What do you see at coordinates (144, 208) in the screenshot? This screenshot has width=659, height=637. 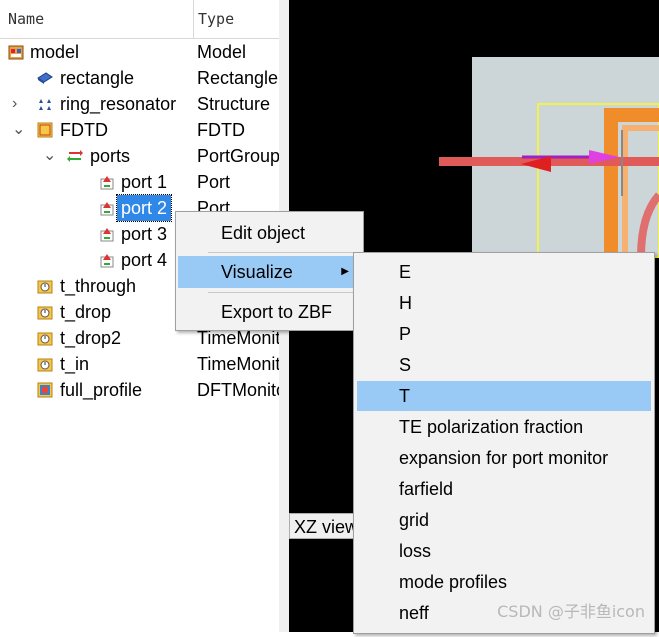 I see `tree-item-label: port 2` at bounding box center [144, 208].